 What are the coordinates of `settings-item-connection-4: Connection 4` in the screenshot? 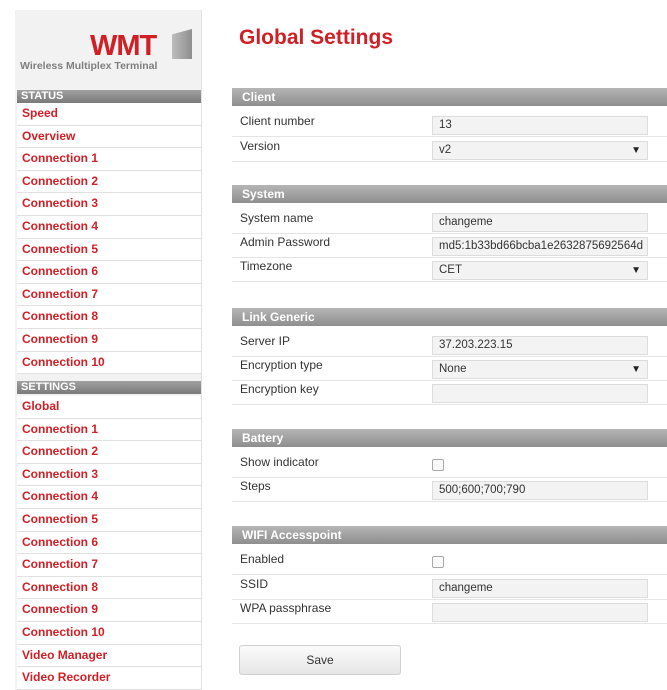 It's located at (109, 497).